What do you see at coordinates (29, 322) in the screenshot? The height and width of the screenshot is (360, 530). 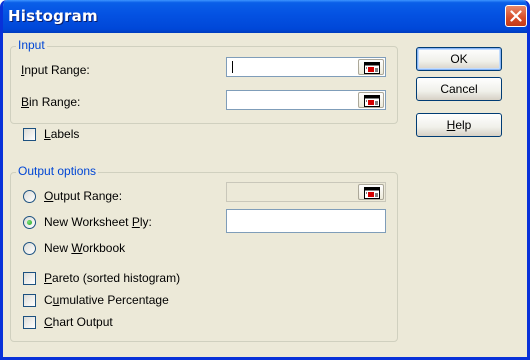 I see `chart-output-checkbox` at bounding box center [29, 322].